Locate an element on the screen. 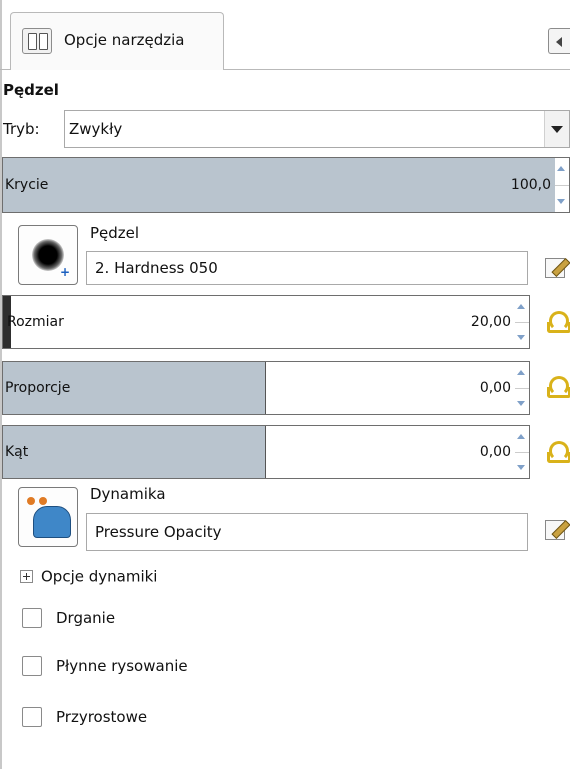  dynamics-options-label: Opcje dynamiki is located at coordinates (99, 576).